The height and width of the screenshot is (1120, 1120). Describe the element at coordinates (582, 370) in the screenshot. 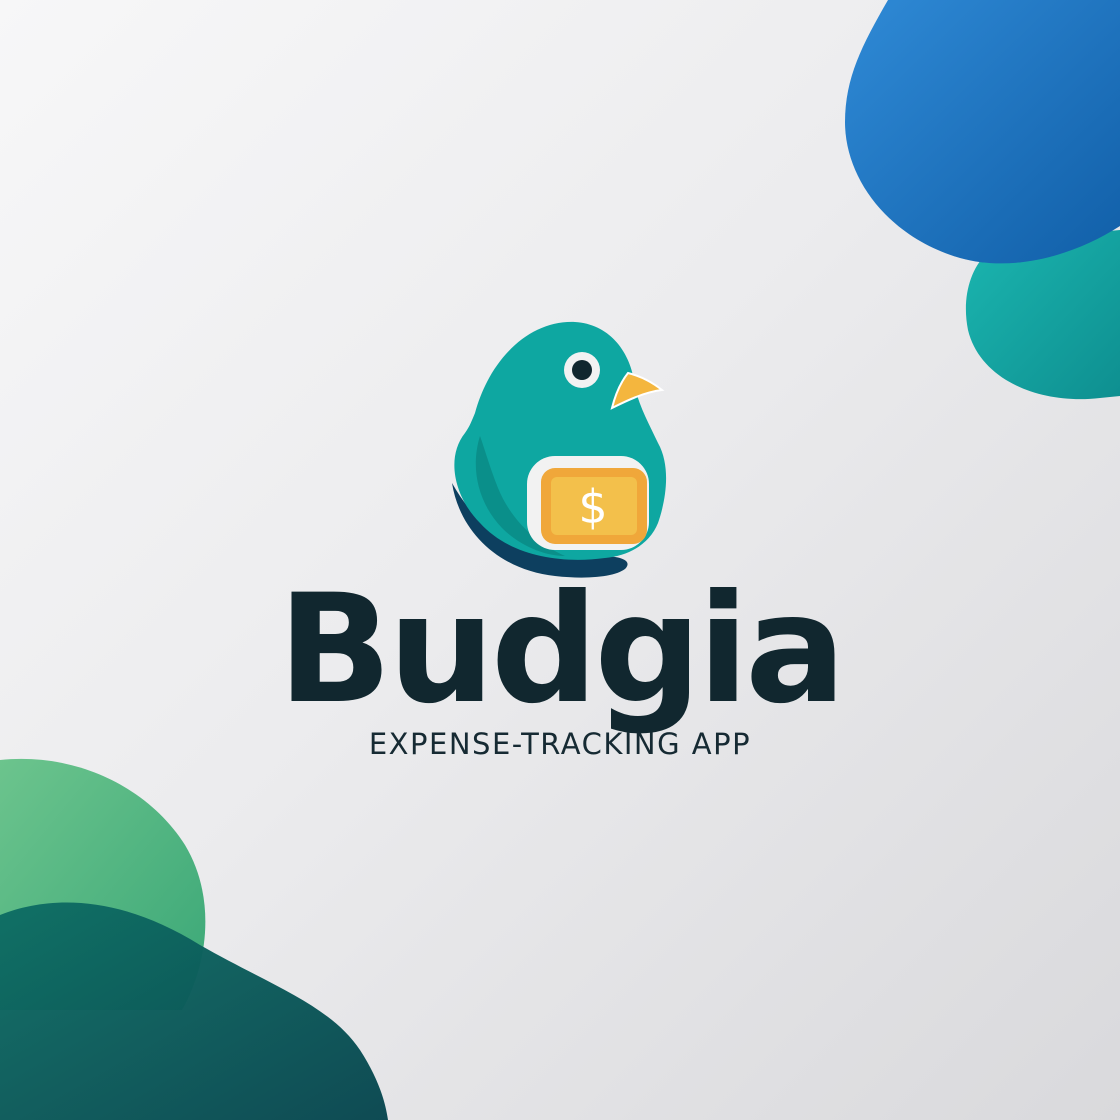

I see `bird-eye-pupil` at that location.